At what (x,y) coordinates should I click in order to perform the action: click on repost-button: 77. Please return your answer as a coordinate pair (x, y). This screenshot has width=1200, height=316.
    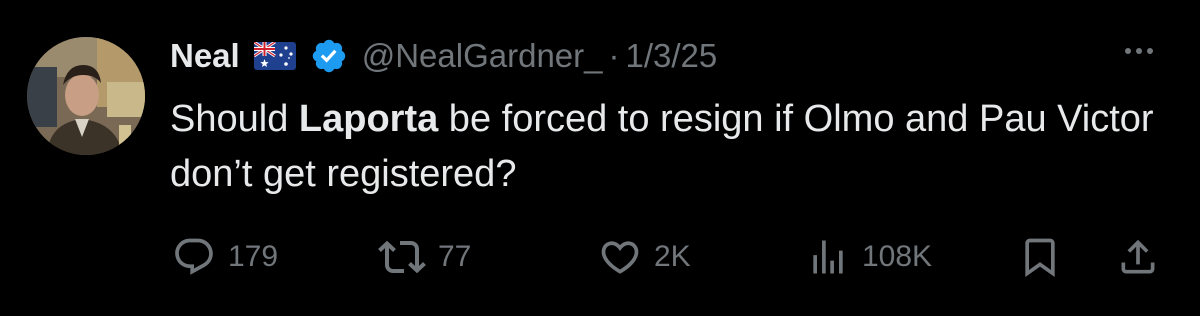
    Looking at the image, I should click on (424, 257).